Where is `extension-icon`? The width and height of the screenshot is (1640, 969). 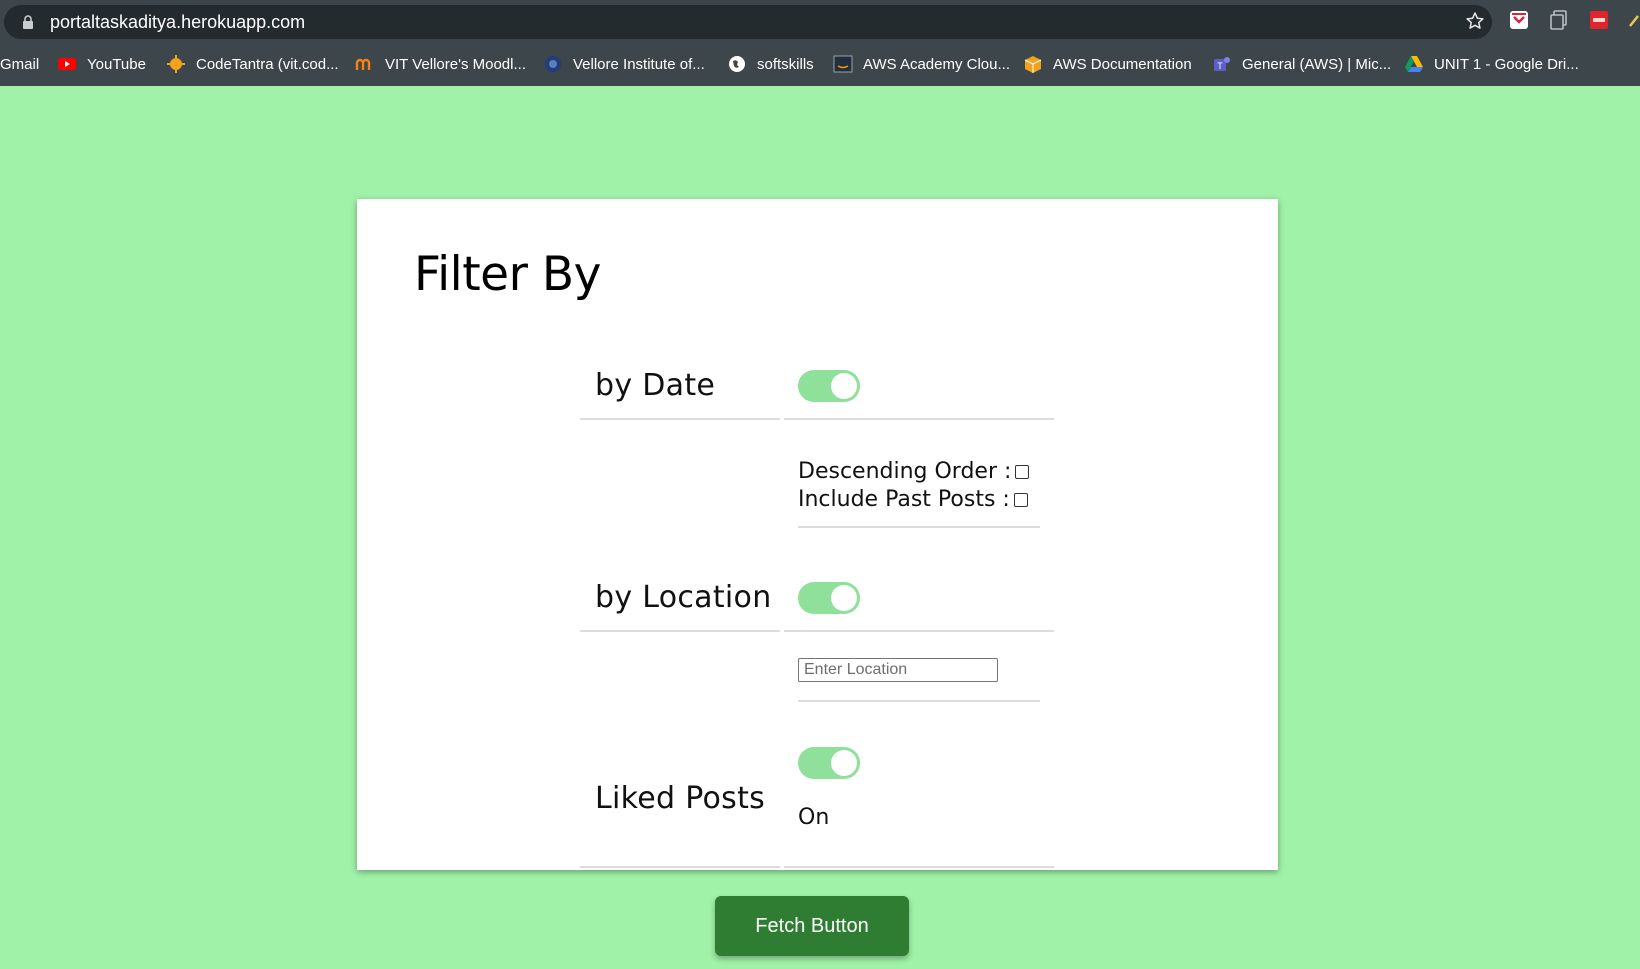
extension-icon is located at coordinates (1634, 20).